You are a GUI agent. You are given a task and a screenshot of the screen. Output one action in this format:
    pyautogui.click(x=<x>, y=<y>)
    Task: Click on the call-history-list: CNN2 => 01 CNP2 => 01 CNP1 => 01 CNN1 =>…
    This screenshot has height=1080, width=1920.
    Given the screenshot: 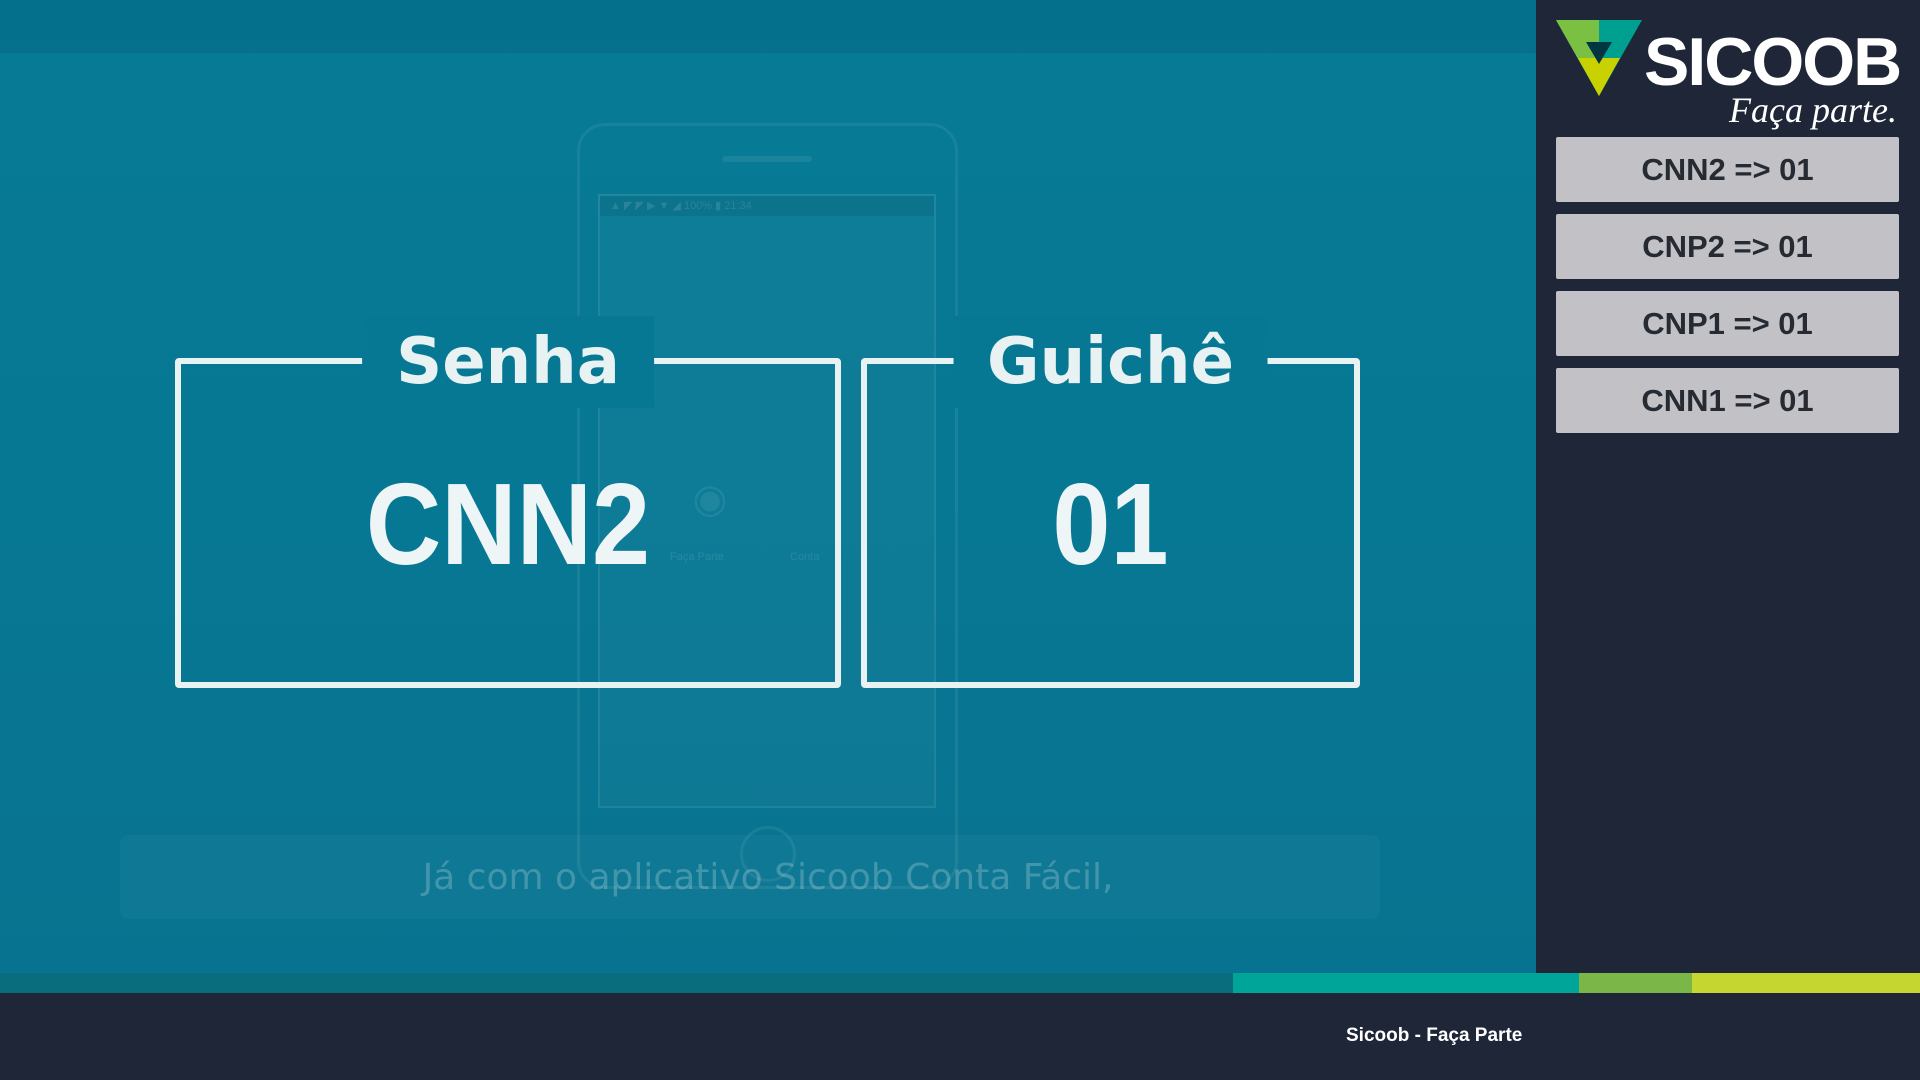 What is the action you would take?
    pyautogui.click(x=1727, y=291)
    